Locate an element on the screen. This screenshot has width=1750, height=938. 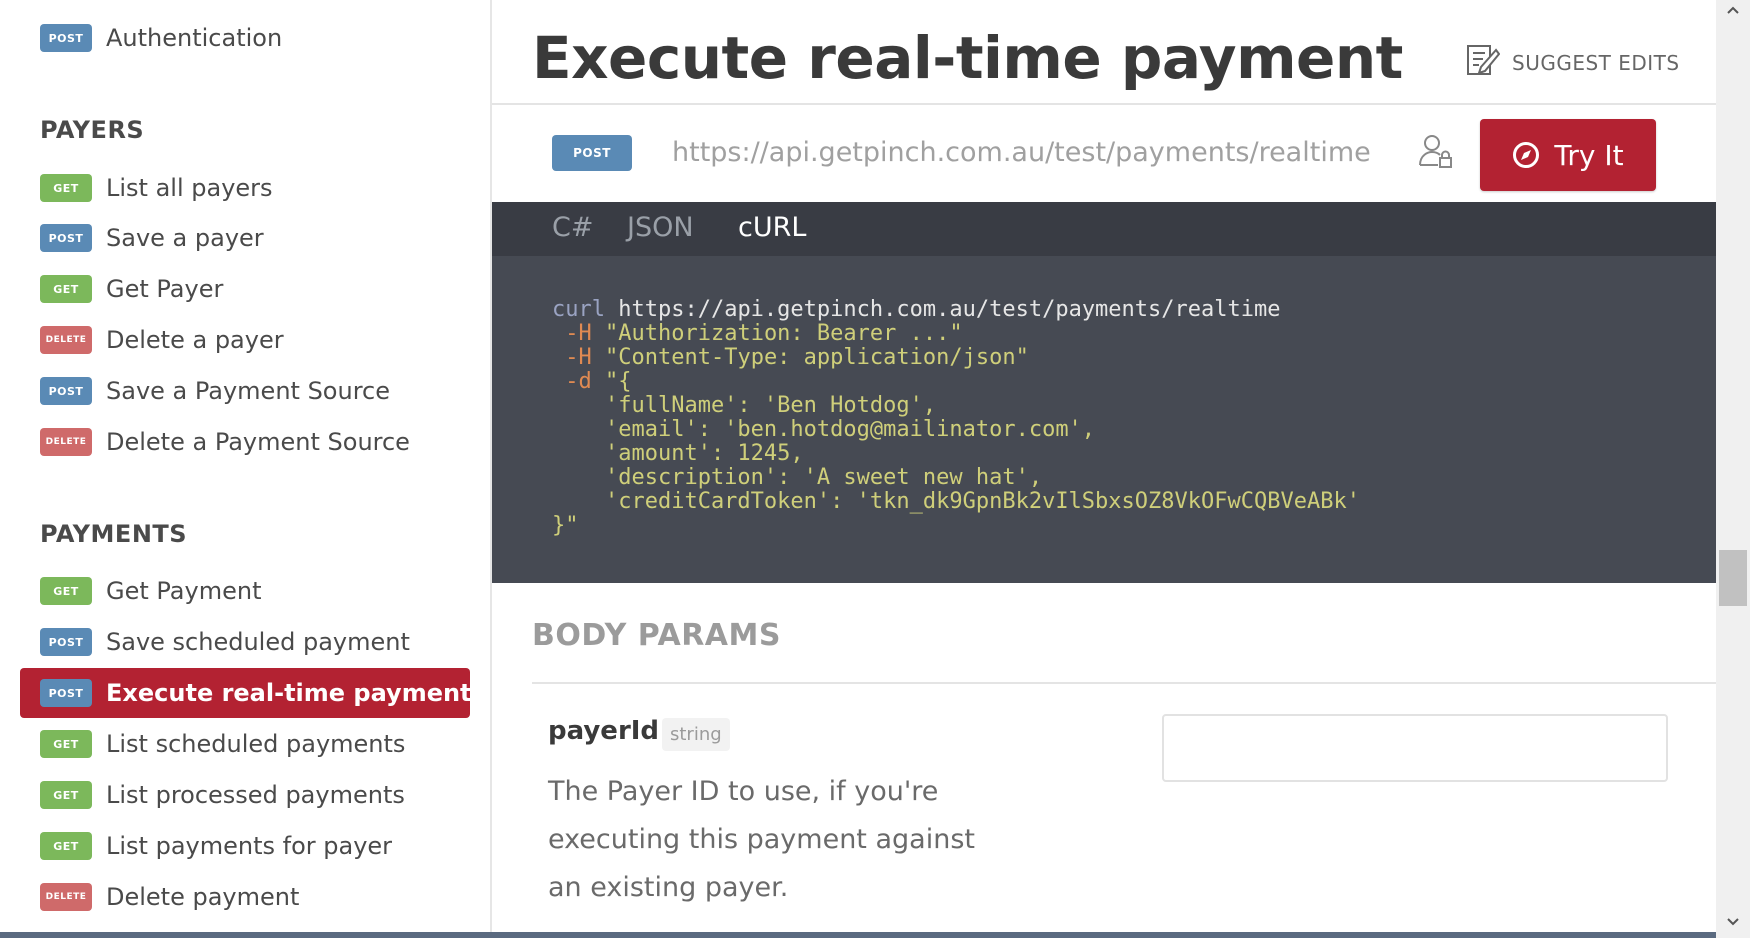
sidebar-item-label: Save scheduled payment is located at coordinates (258, 642).